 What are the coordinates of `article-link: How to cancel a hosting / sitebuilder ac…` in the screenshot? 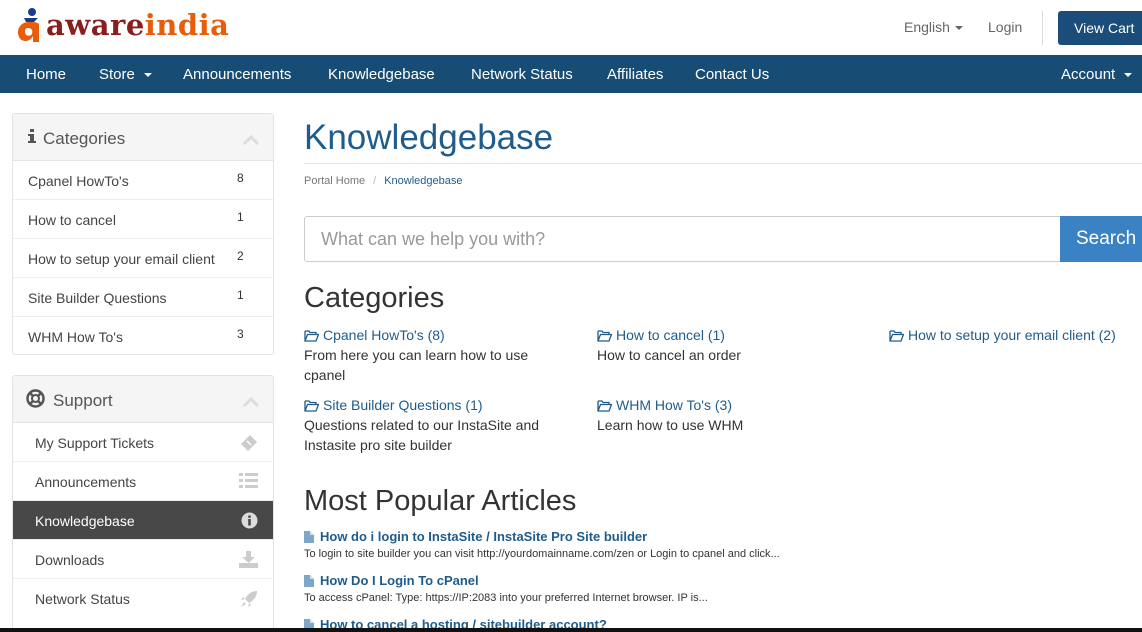 It's located at (719, 622).